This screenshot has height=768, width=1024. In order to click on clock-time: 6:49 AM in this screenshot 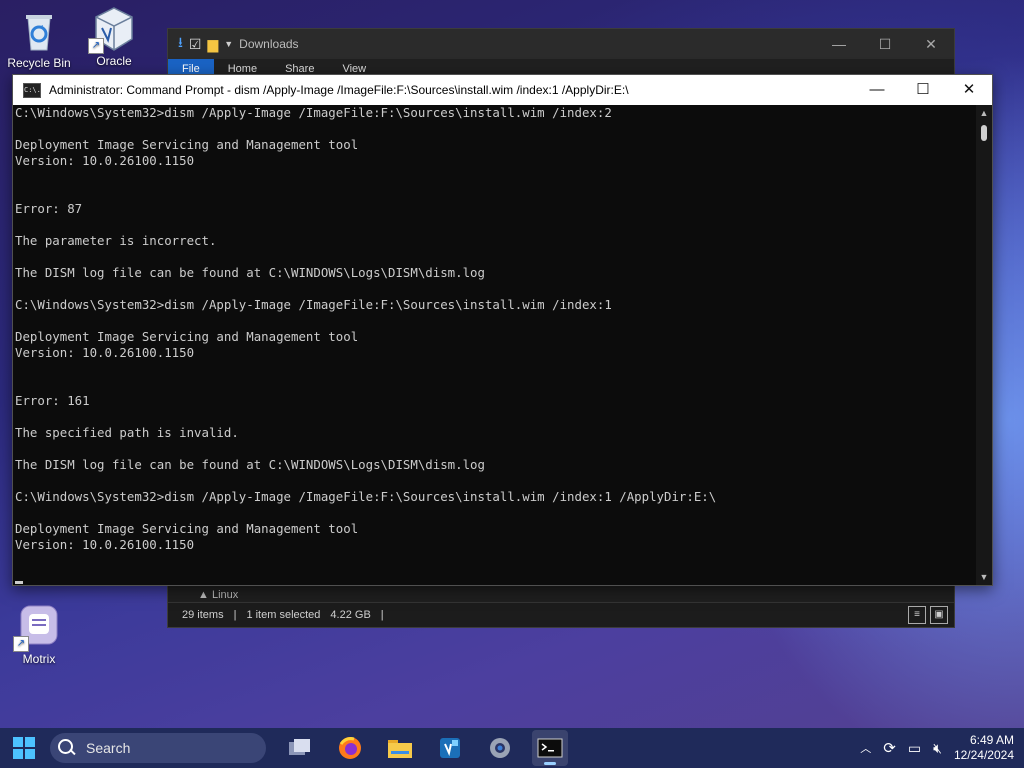, I will do `click(991, 740)`.